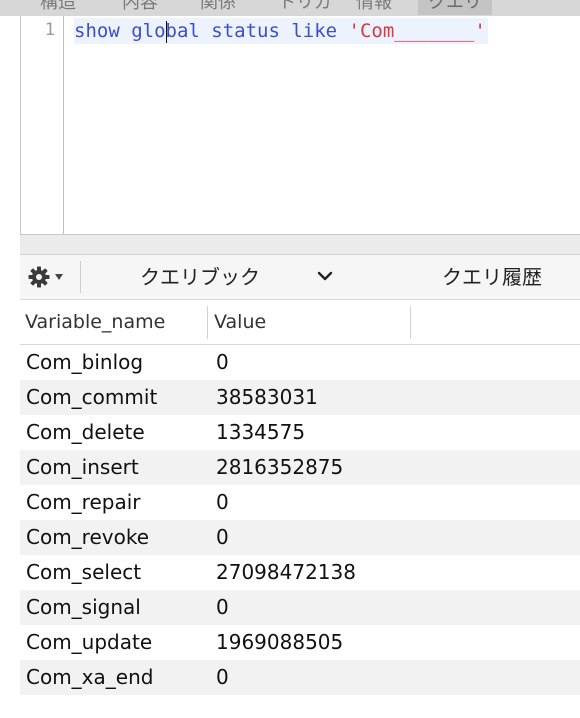 The height and width of the screenshot is (718, 580). I want to click on query-line: show global status like 'Com_______', so click(281, 31).